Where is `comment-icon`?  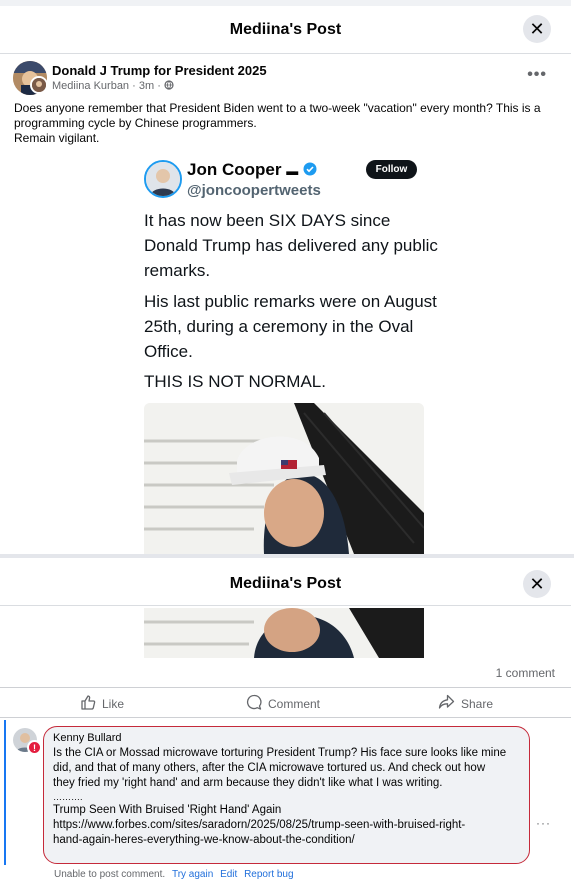 comment-icon is located at coordinates (254, 703).